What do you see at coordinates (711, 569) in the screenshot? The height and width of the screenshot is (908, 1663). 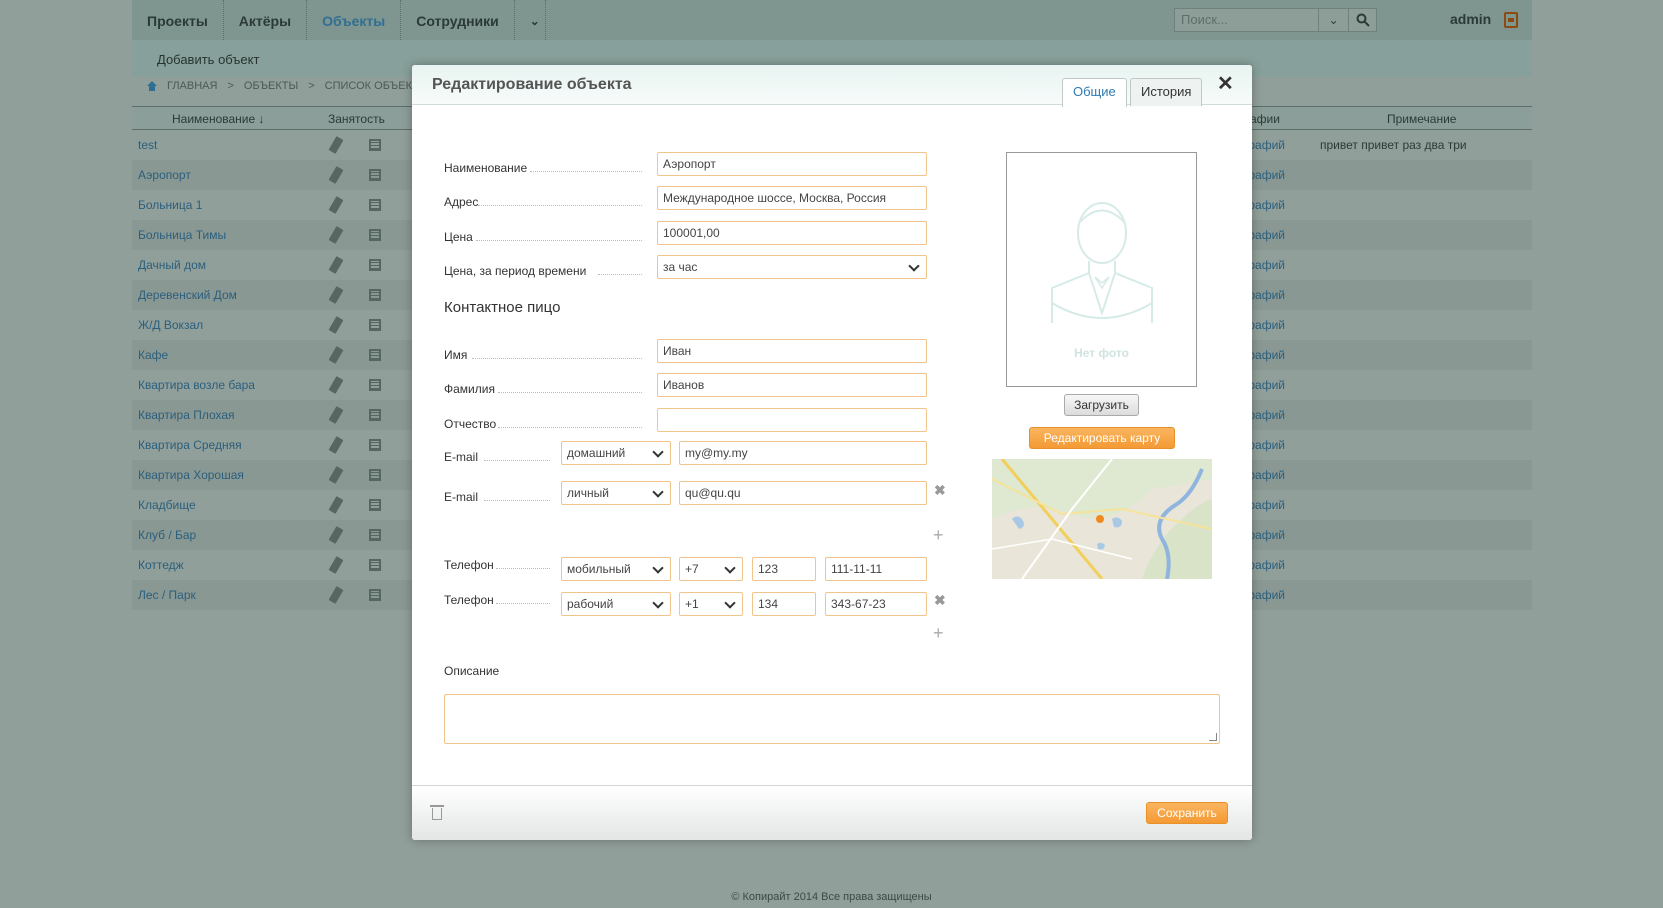 I see `phone-country-code-select: +7` at bounding box center [711, 569].